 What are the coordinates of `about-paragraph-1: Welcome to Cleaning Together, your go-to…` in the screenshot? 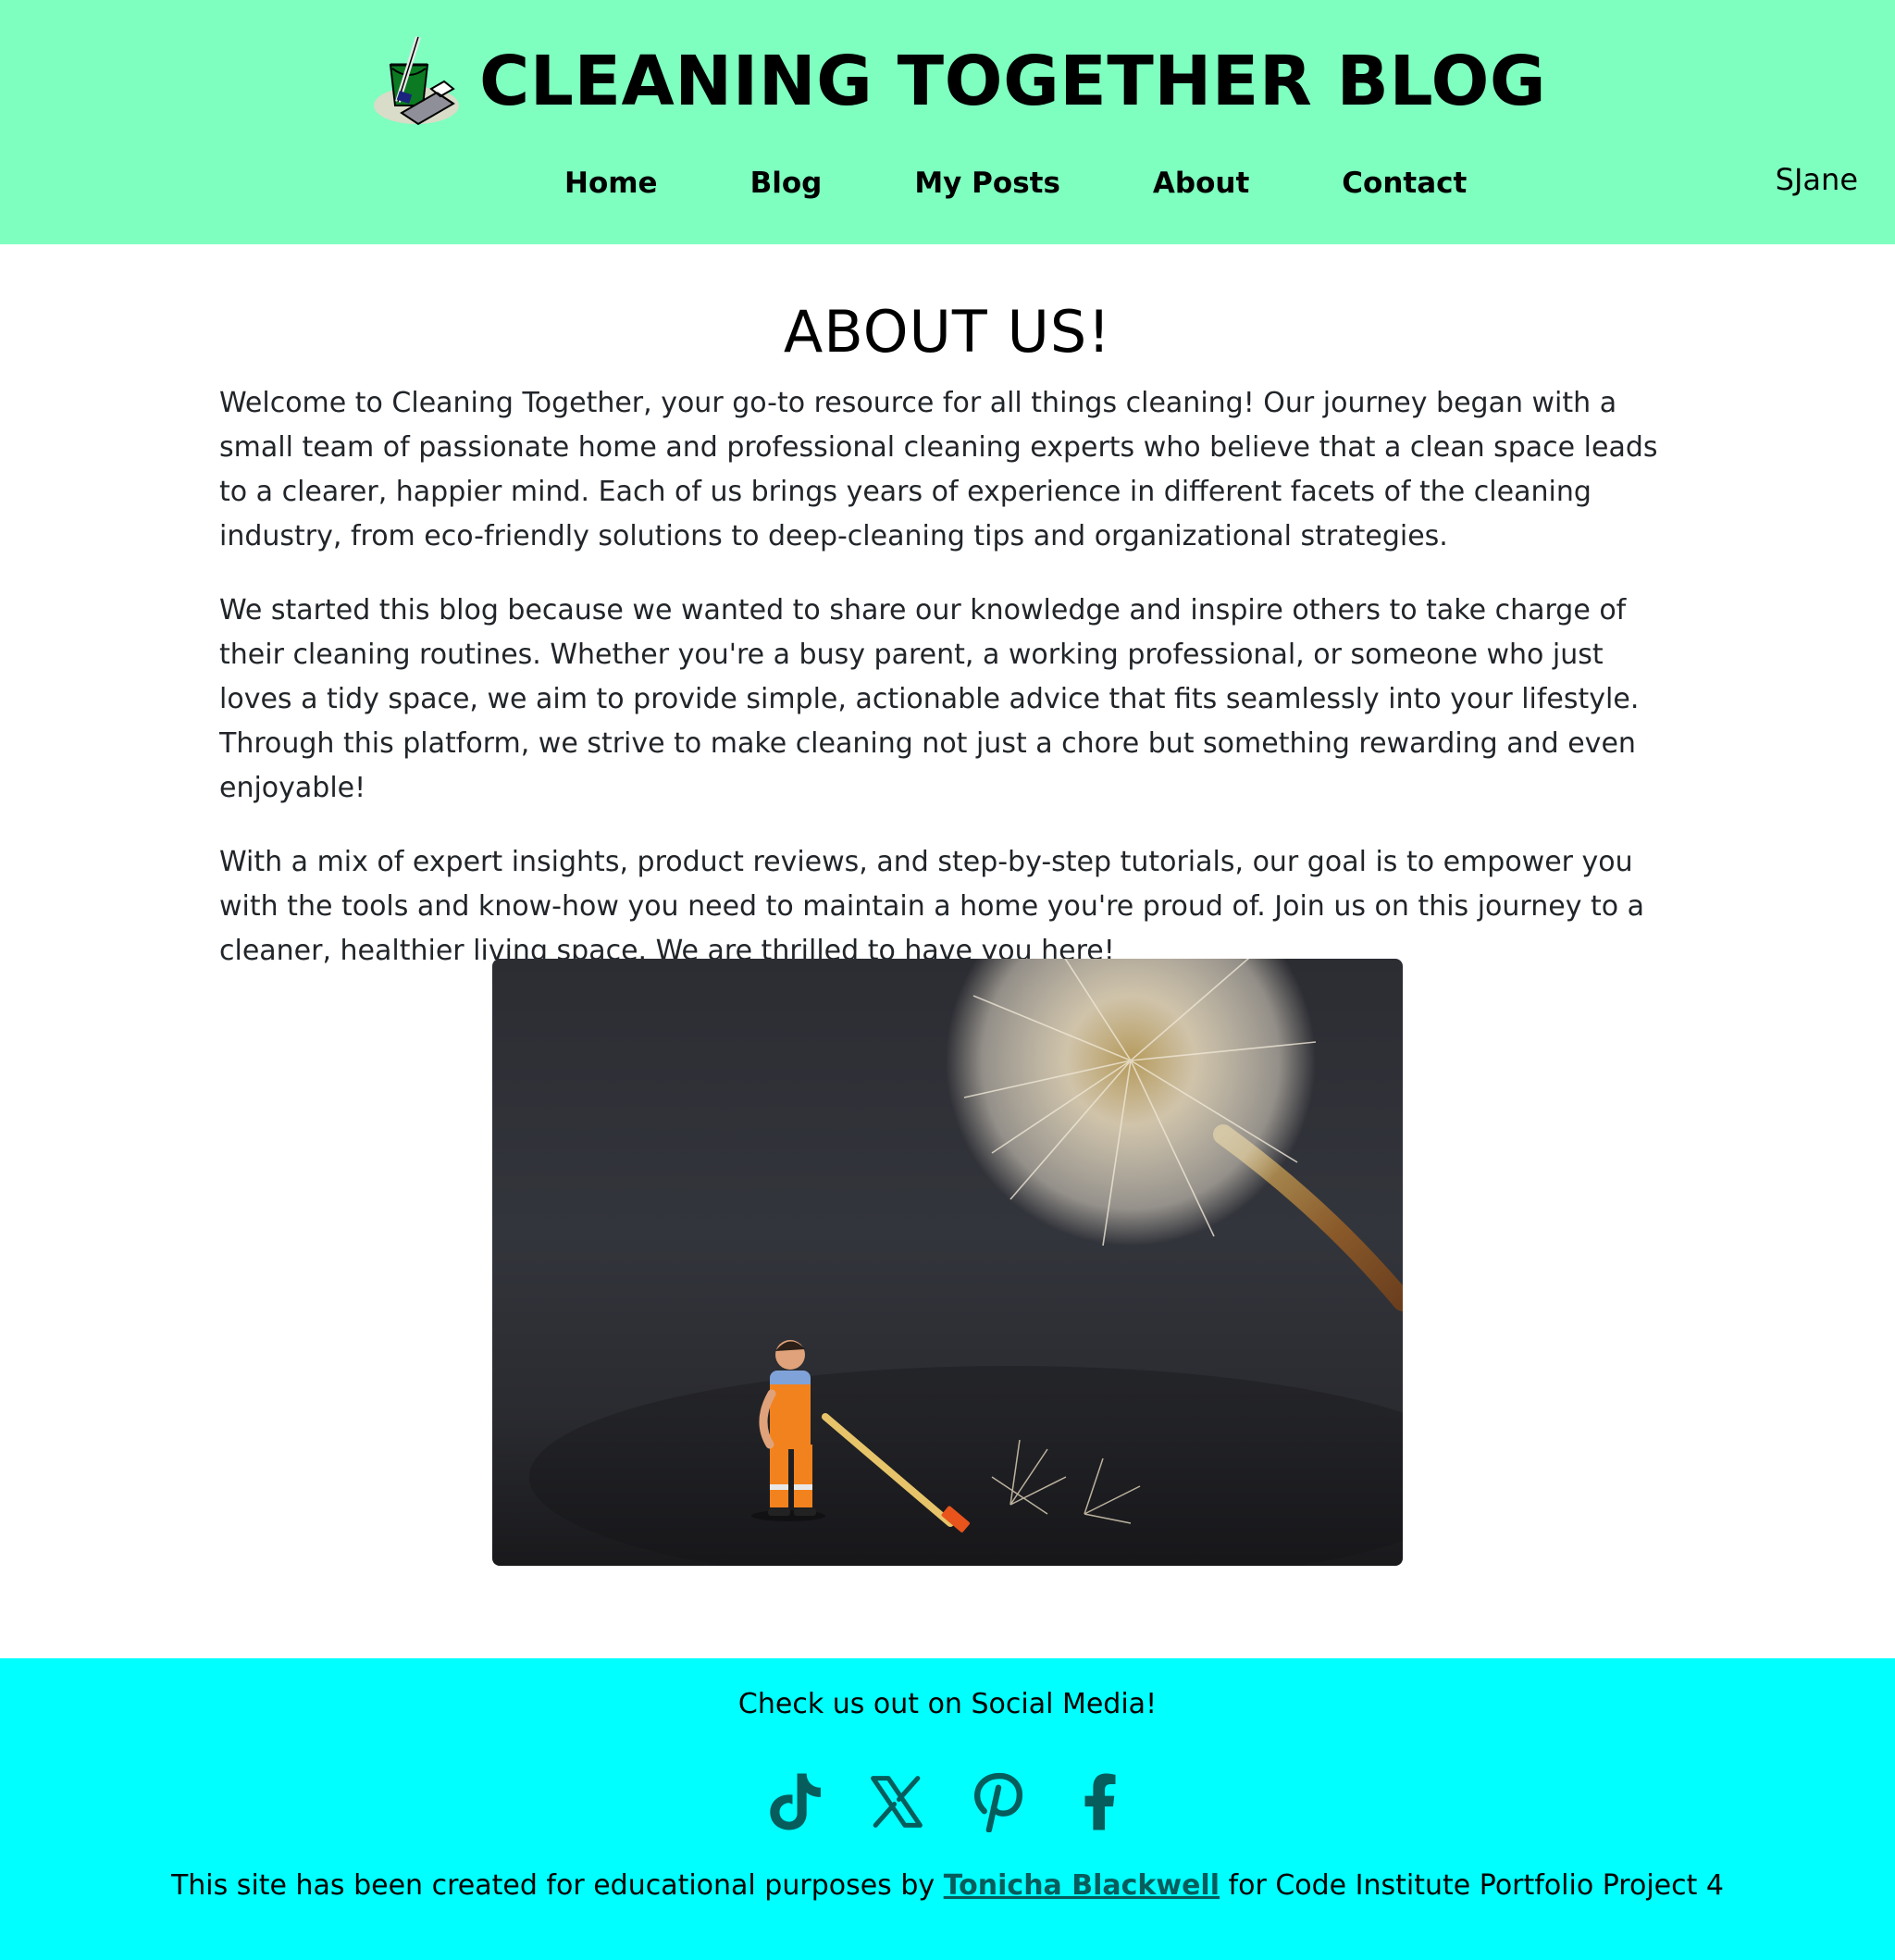 It's located at (938, 469).